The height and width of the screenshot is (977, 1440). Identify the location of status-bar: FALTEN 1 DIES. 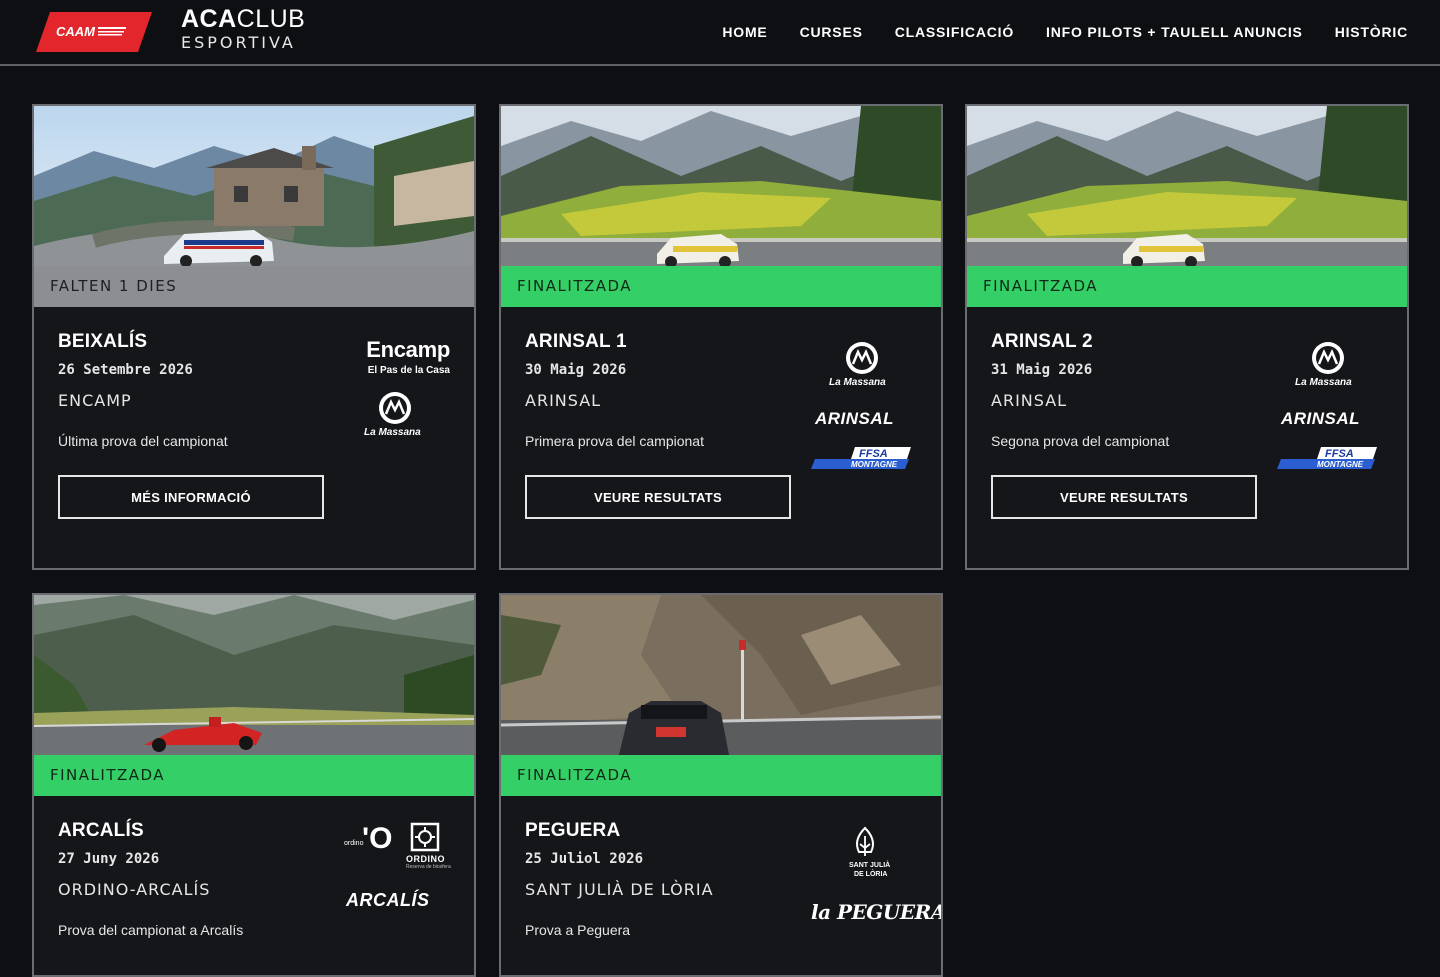
(254, 286).